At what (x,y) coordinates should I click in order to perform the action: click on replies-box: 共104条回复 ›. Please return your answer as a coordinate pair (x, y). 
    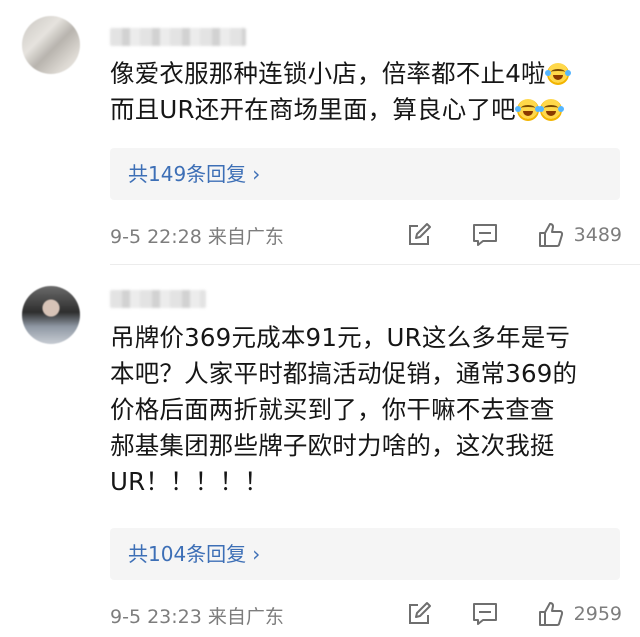
    Looking at the image, I should click on (365, 554).